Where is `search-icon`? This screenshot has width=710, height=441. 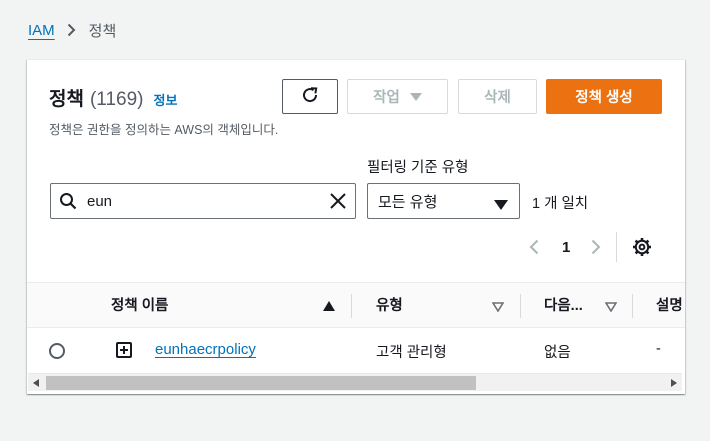 search-icon is located at coordinates (69, 201).